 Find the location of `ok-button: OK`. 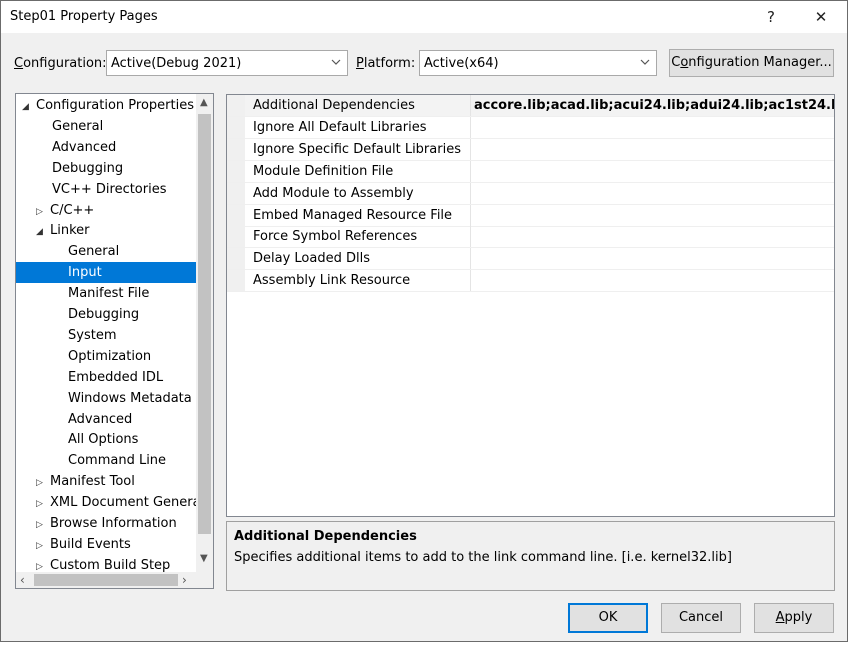

ok-button: OK is located at coordinates (608, 618).